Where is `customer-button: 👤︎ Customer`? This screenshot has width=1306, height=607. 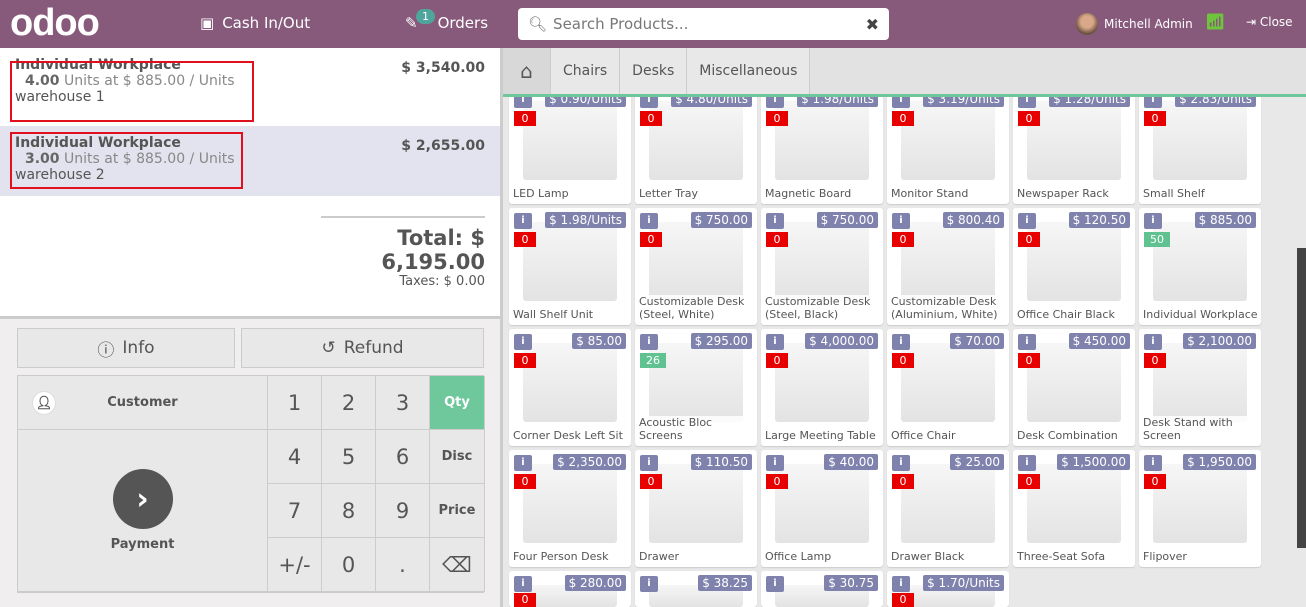
customer-button: 👤︎ Customer is located at coordinates (143, 403).